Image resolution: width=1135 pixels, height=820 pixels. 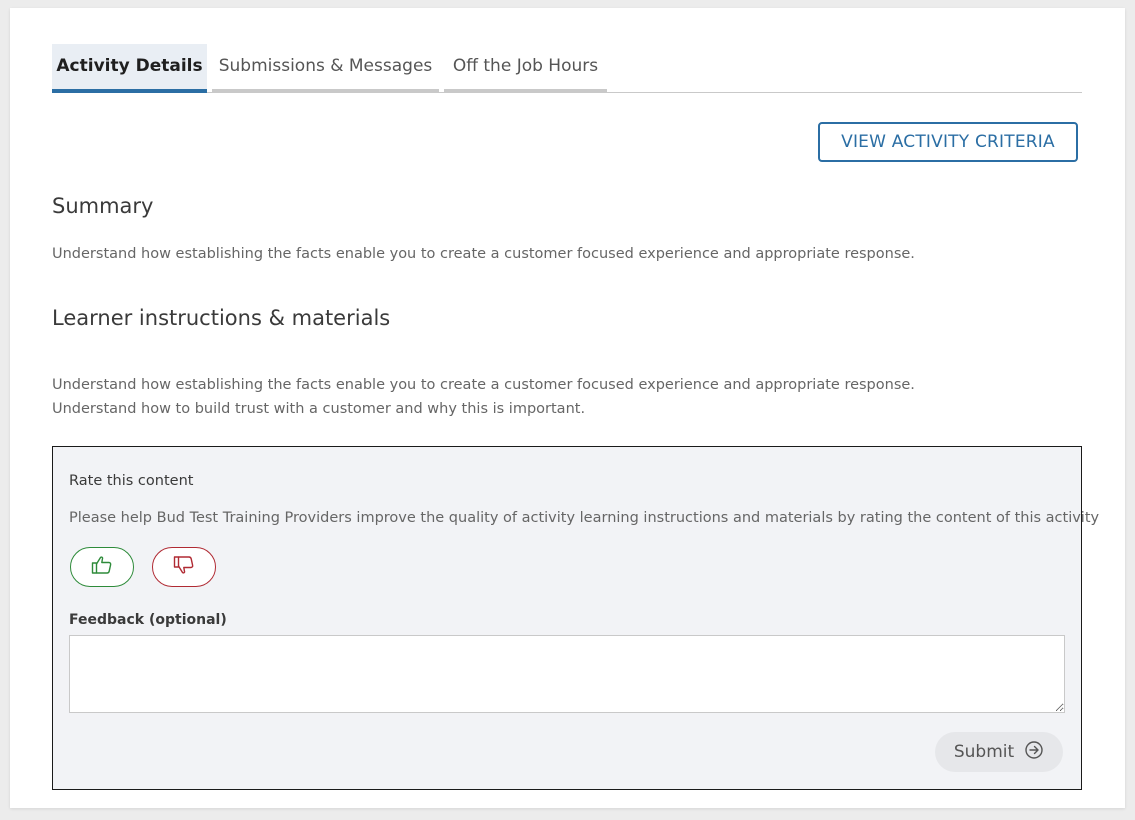 I want to click on tab-submissions-messages: Submissions & Messages, so click(x=325, y=68).